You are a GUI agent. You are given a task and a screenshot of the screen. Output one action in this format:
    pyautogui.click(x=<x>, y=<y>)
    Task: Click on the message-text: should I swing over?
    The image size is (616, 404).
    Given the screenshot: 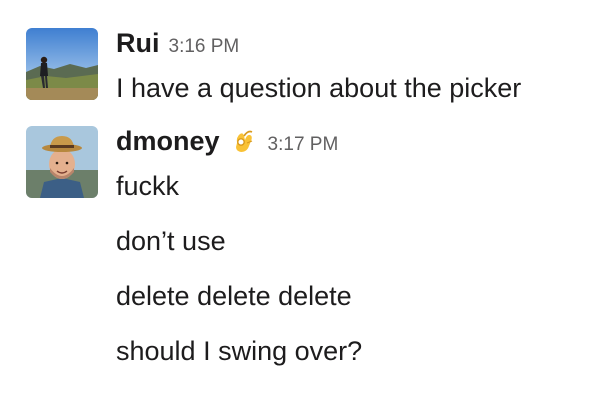 What is the action you would take?
    pyautogui.click(x=239, y=351)
    